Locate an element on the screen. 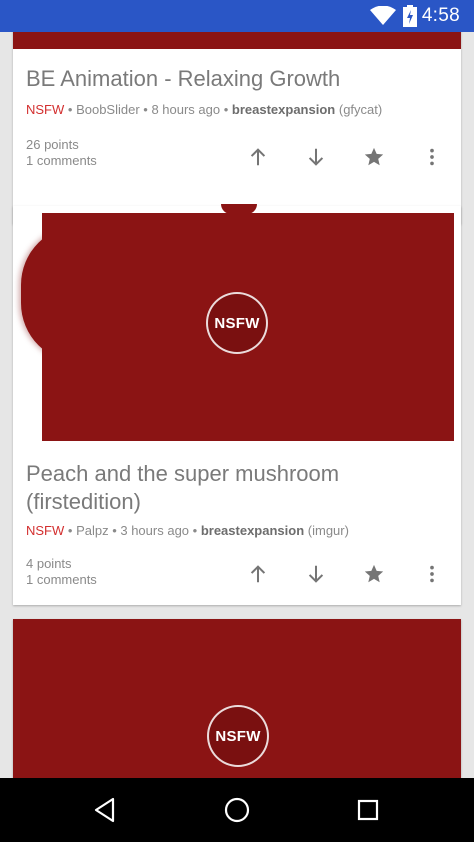 This screenshot has height=842, width=474. home-circle-icon is located at coordinates (237, 810).